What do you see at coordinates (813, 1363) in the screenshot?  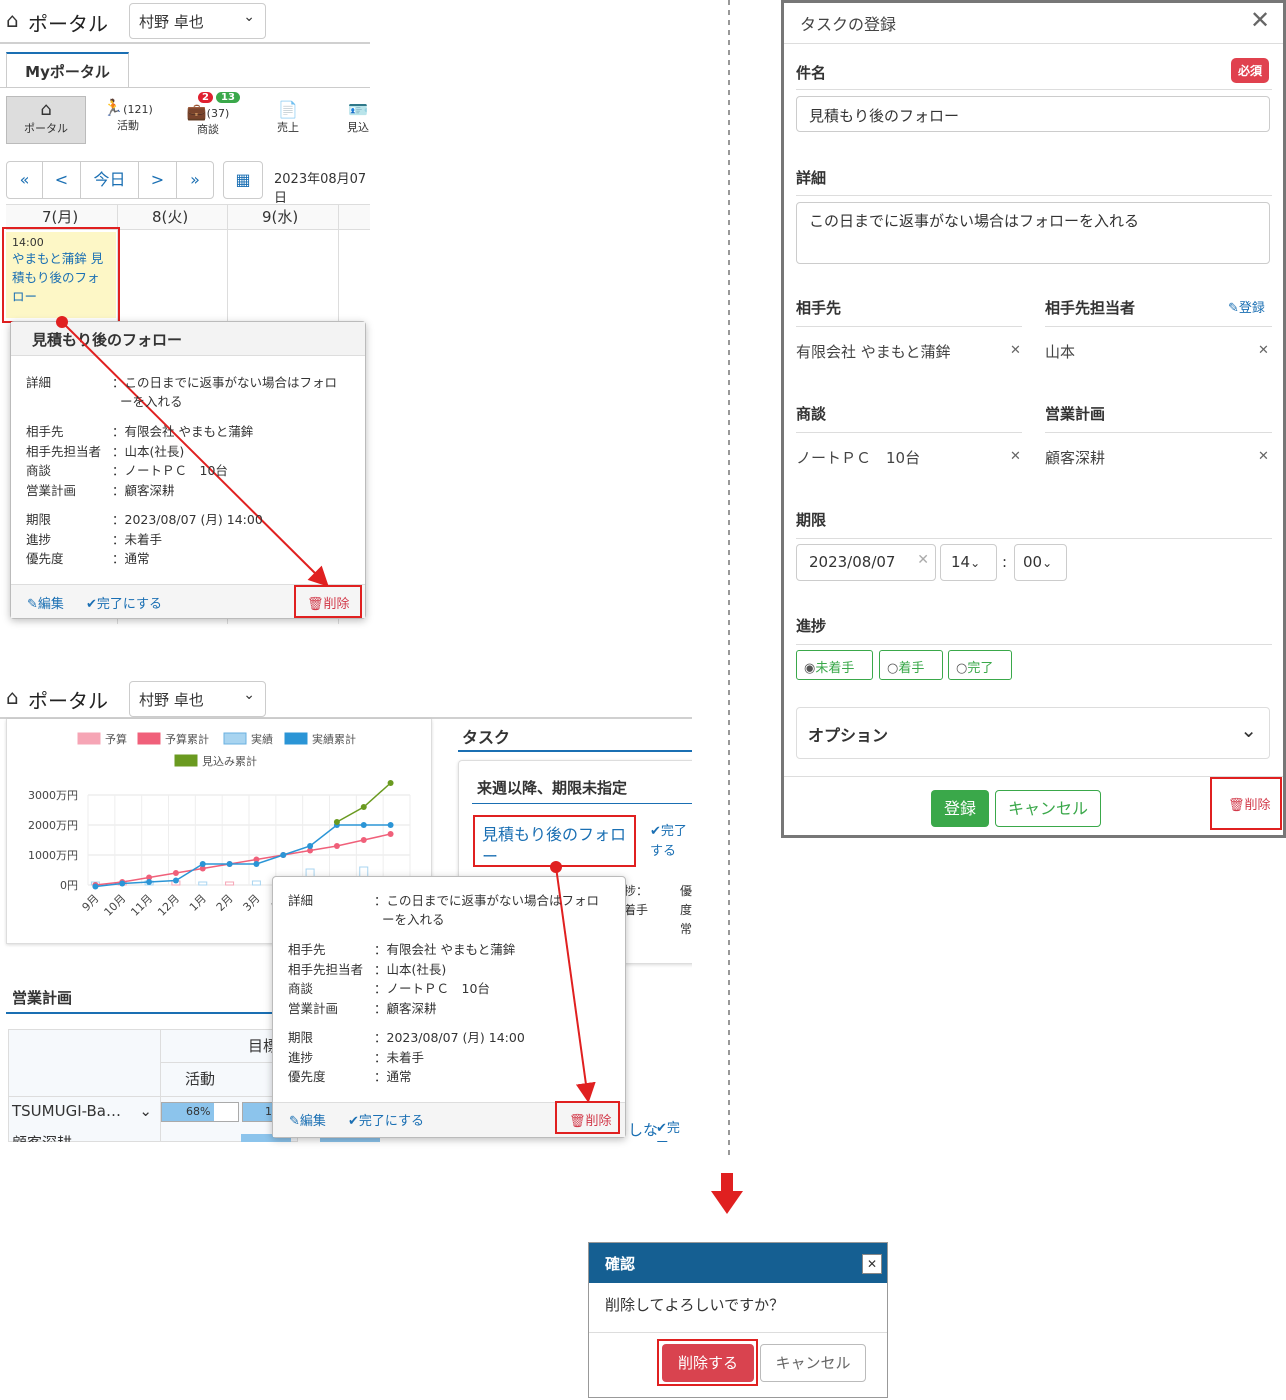 I see `confirm-cancel-button: キャンセル` at bounding box center [813, 1363].